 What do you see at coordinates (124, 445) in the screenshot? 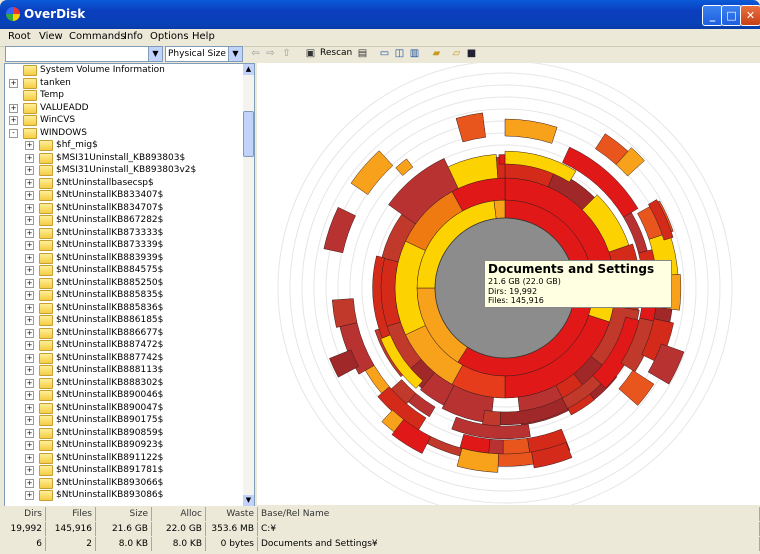
I see `tree-item: + $NtUninstallKB890923$` at bounding box center [124, 445].